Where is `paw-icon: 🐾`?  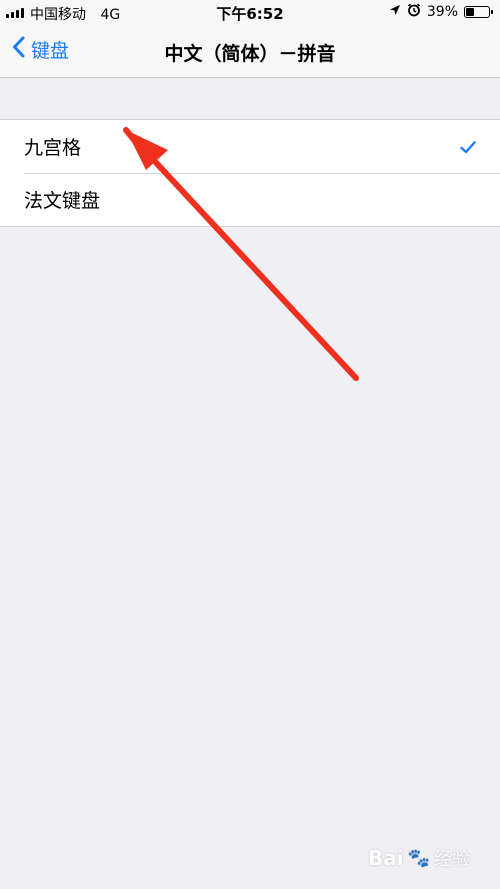 paw-icon: 🐾 is located at coordinates (418, 858).